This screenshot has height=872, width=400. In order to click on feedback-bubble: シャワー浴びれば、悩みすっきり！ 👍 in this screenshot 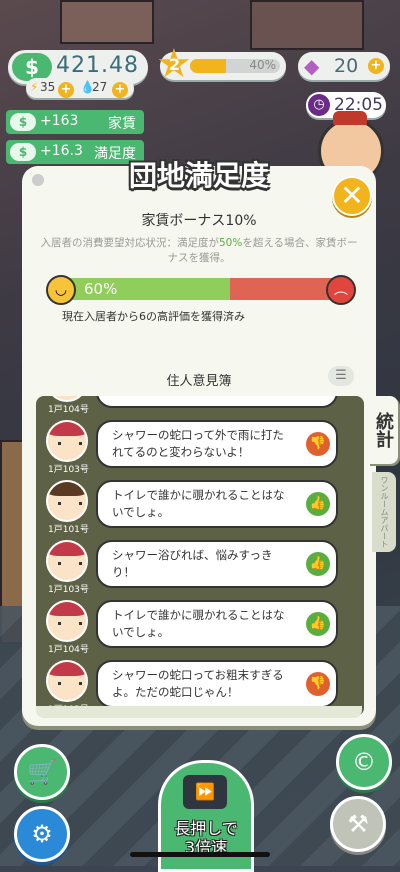, I will do `click(217, 564)`.